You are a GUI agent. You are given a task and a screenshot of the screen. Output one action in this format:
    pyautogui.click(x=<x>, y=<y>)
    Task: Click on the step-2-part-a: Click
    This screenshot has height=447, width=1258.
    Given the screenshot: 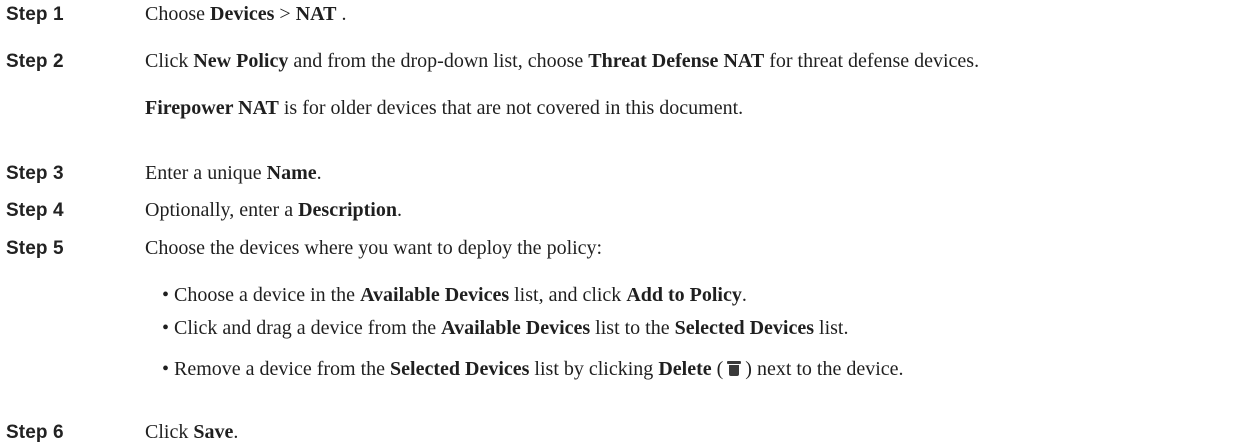 What is the action you would take?
    pyautogui.click(x=169, y=61)
    